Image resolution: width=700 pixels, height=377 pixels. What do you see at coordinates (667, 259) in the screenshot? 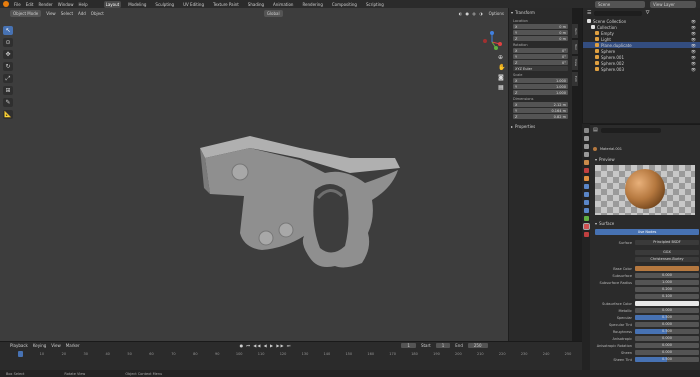
I see `subsurface-method-selector: Christensen-Burley` at bounding box center [667, 259].